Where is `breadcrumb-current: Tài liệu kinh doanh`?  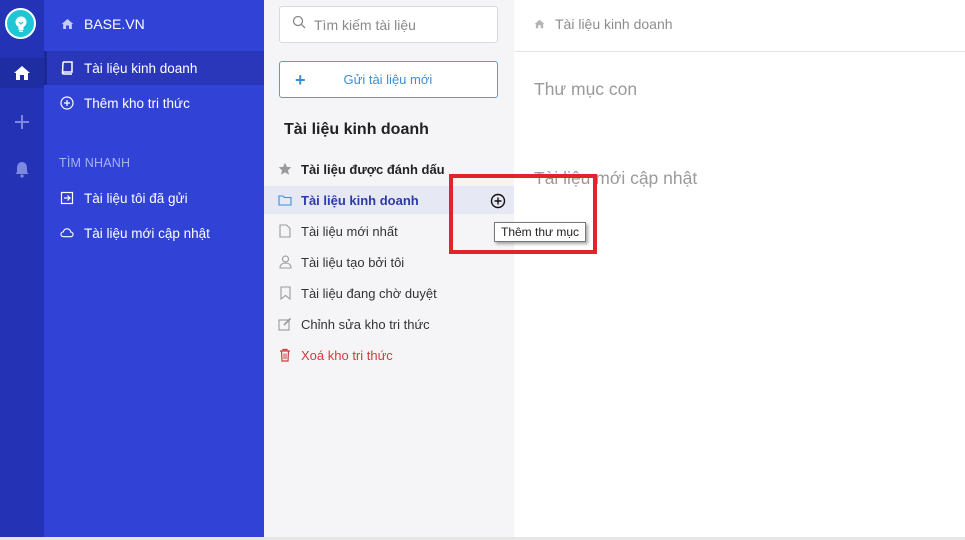 breadcrumb-current: Tài liệu kinh doanh is located at coordinates (614, 24).